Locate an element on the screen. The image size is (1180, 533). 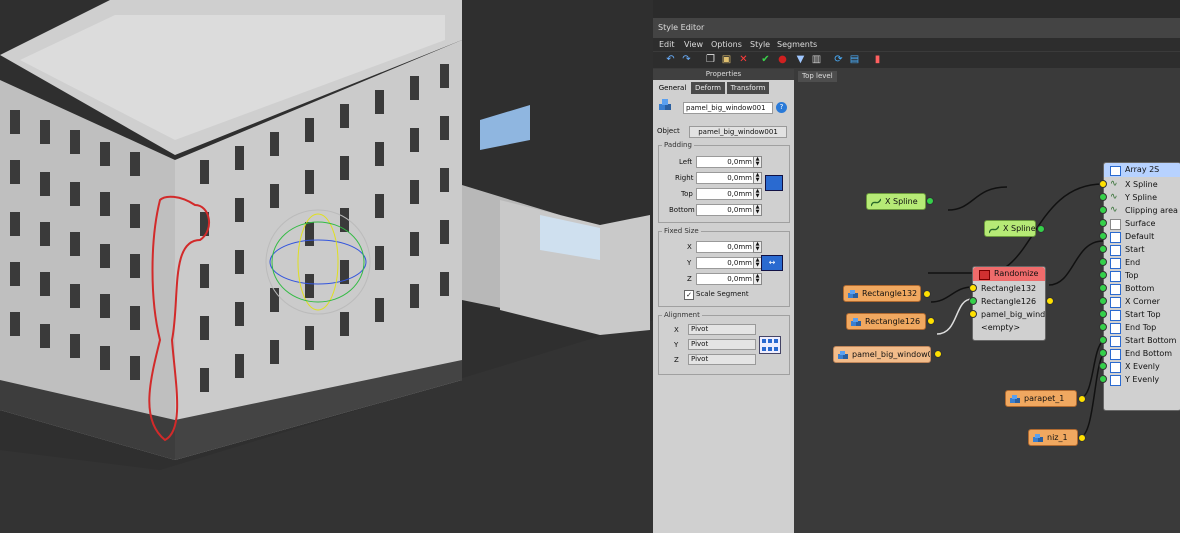
niz-label: niz_1 is located at coordinates (1057, 437).